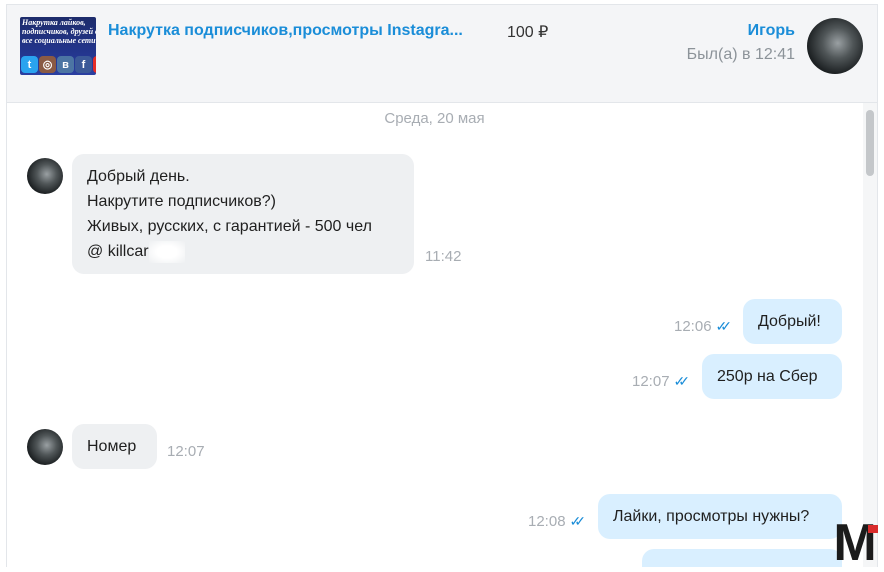  What do you see at coordinates (661, 381) in the screenshot?
I see `message-time: 12:07 ✓✓` at bounding box center [661, 381].